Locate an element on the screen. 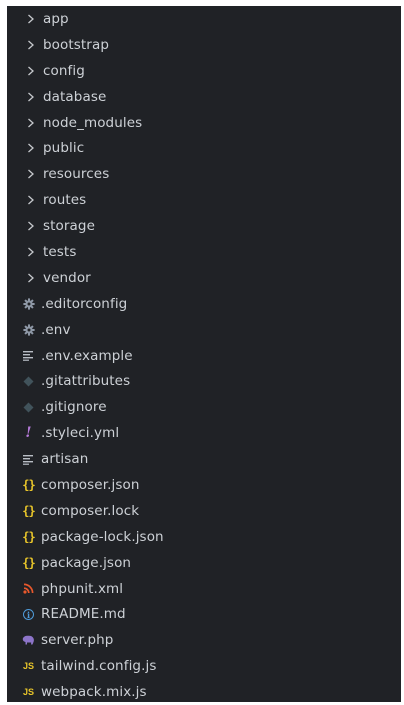  file-label: .gitattributes is located at coordinates (86, 381).